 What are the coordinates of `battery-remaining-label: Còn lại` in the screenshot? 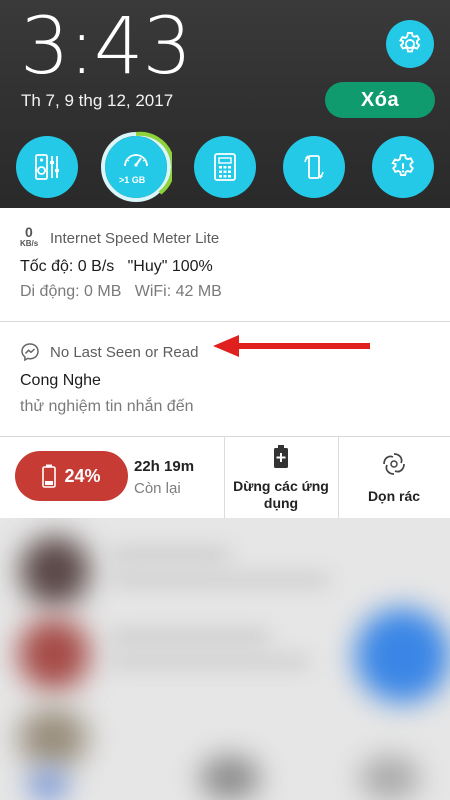 It's located at (157, 488).